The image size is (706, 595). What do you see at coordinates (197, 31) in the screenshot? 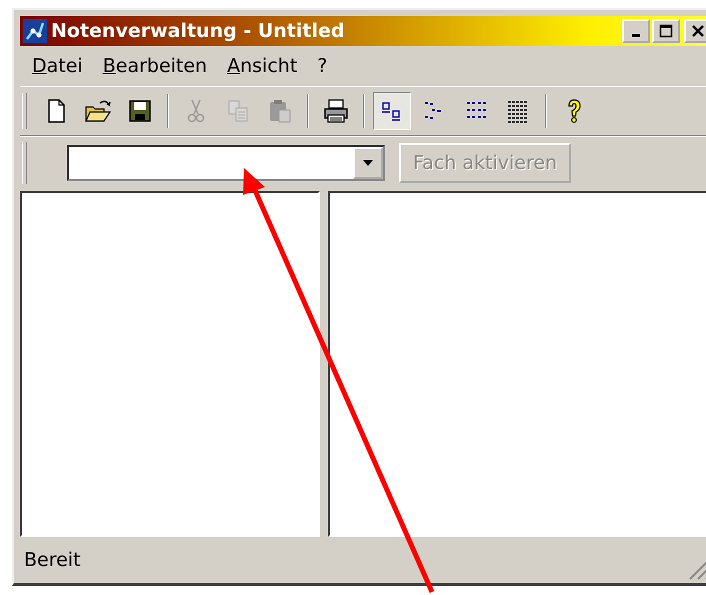
I see `window-title: Notenverwaltung - Untitled` at bounding box center [197, 31].